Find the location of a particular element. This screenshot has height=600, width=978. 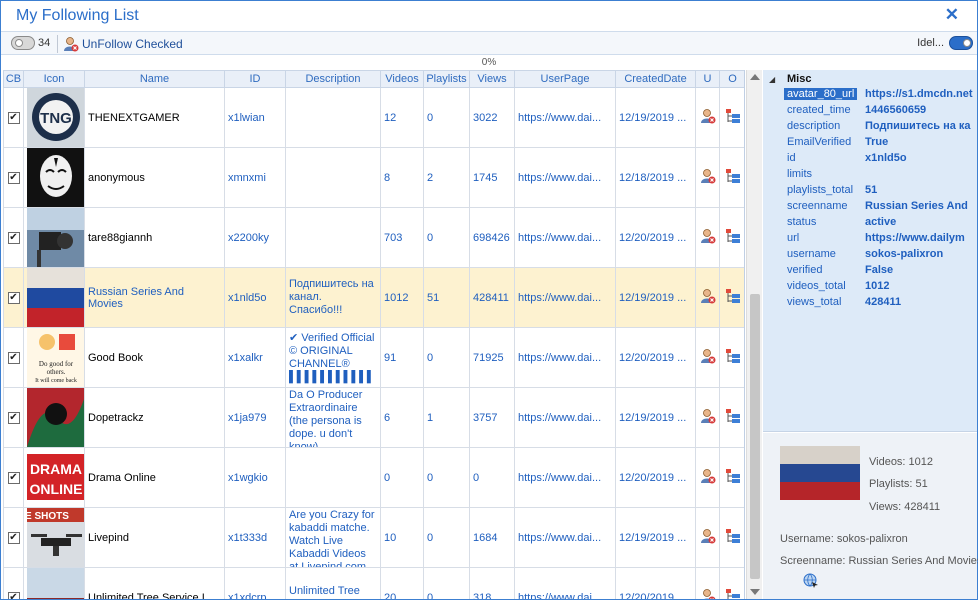

grid-scrollbar is located at coordinates (754, 334).